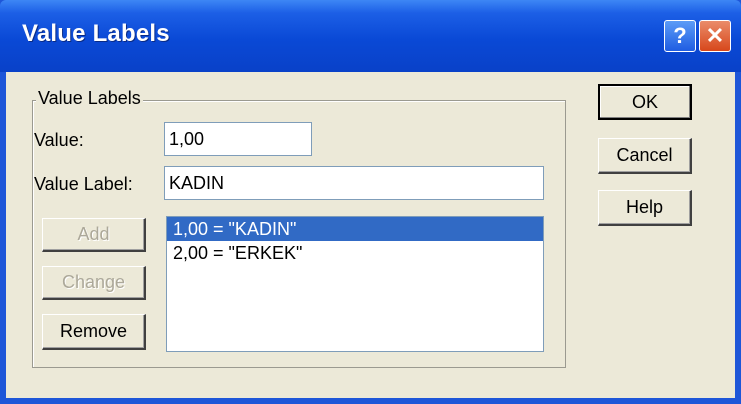 The width and height of the screenshot is (741, 404). I want to click on help-title-button: ?, so click(680, 36).